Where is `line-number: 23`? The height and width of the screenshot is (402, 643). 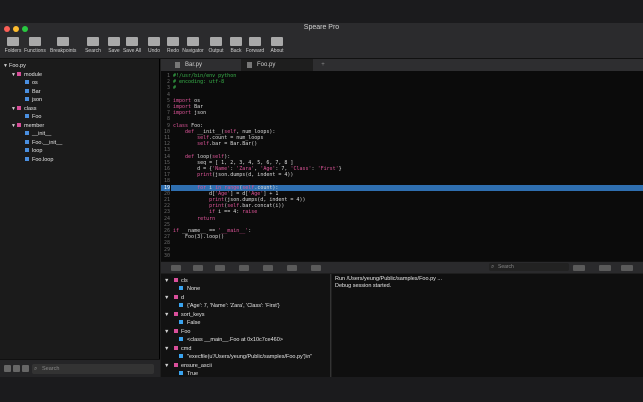 line-number: 23 is located at coordinates (165, 212).